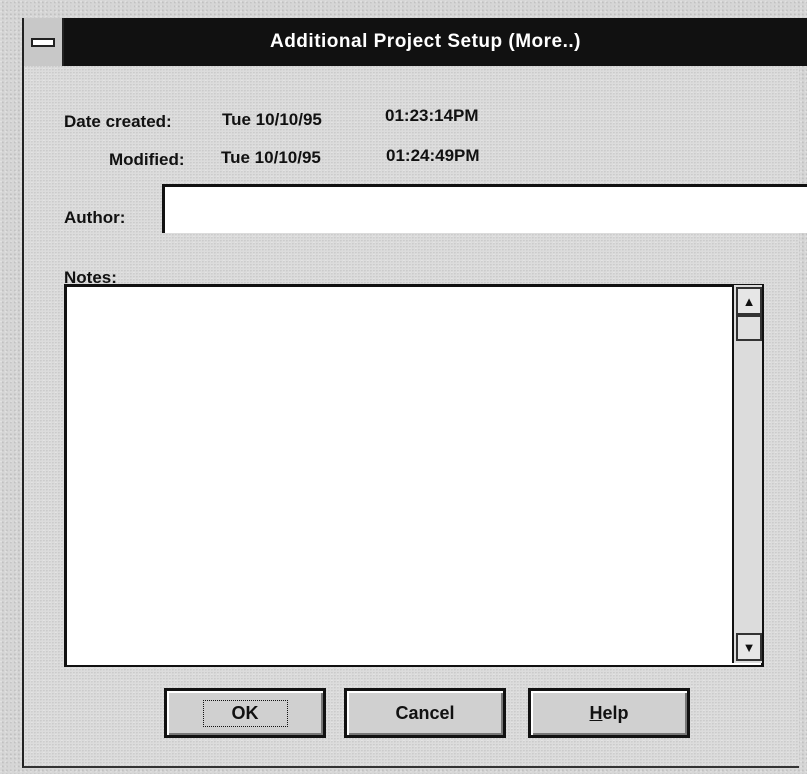 The width and height of the screenshot is (807, 774). I want to click on author-label: Author:, so click(95, 217).